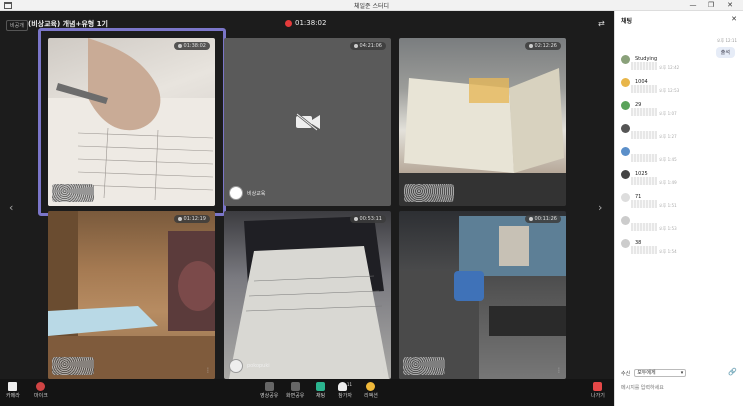  I want to click on sender-name: 38, so click(638, 243).